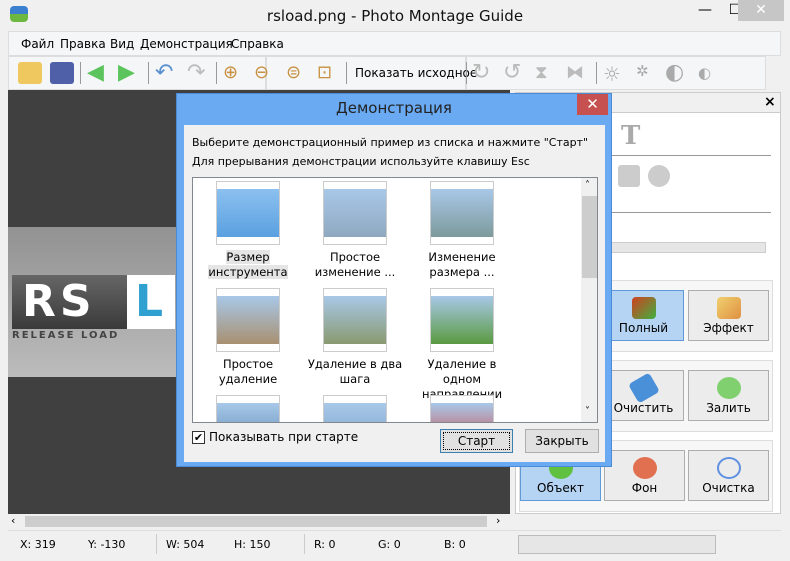 This screenshot has height=561, width=790. I want to click on background-button: Фон, so click(644, 475).